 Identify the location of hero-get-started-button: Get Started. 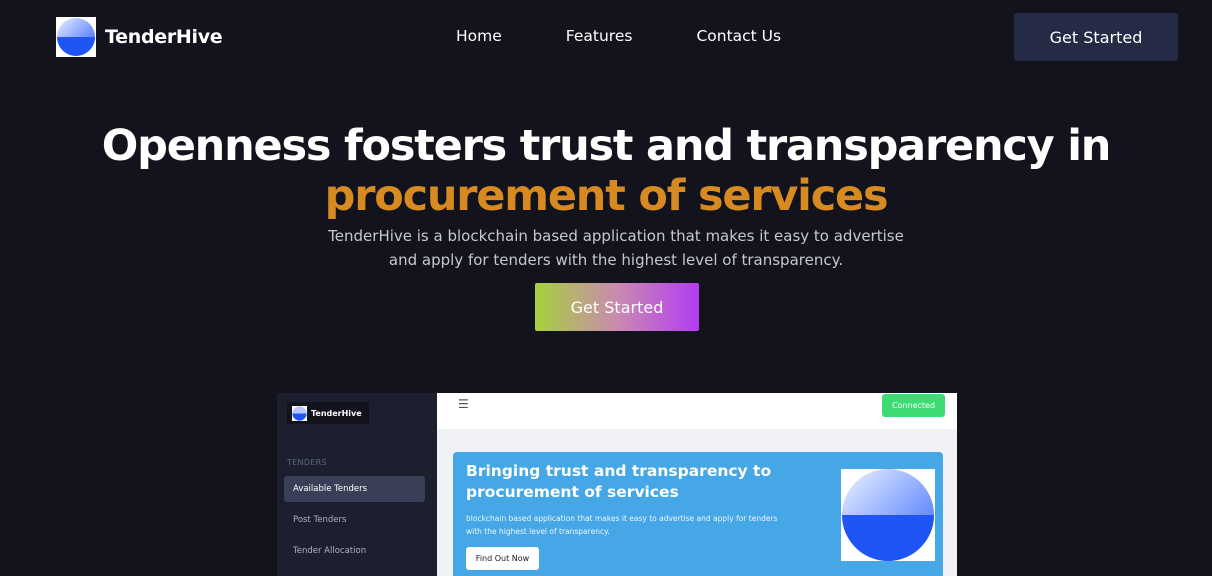
(617, 307).